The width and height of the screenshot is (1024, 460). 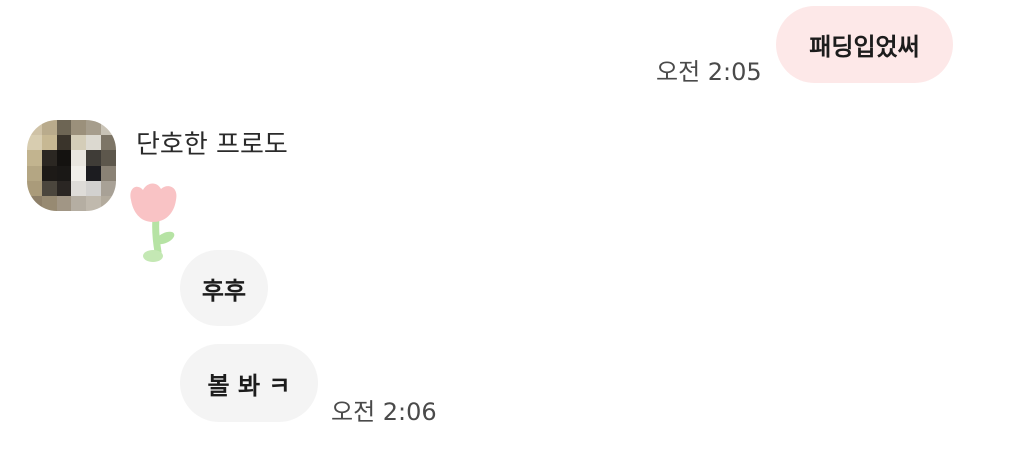 What do you see at coordinates (159, 223) in the screenshot?
I see `tulip-sticker-icon` at bounding box center [159, 223].